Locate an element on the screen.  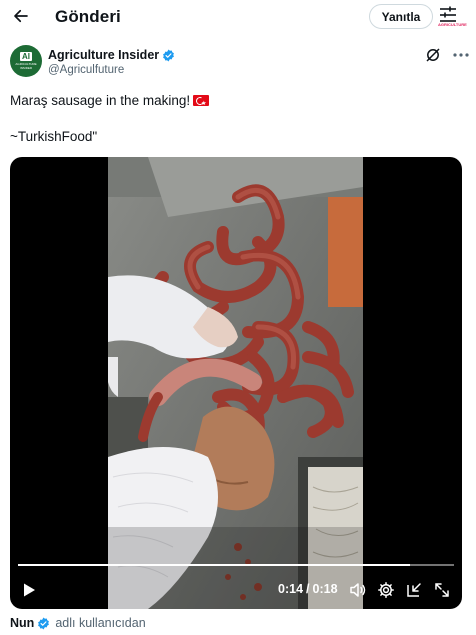
author-name: Agriculture Insider is located at coordinates (104, 55).